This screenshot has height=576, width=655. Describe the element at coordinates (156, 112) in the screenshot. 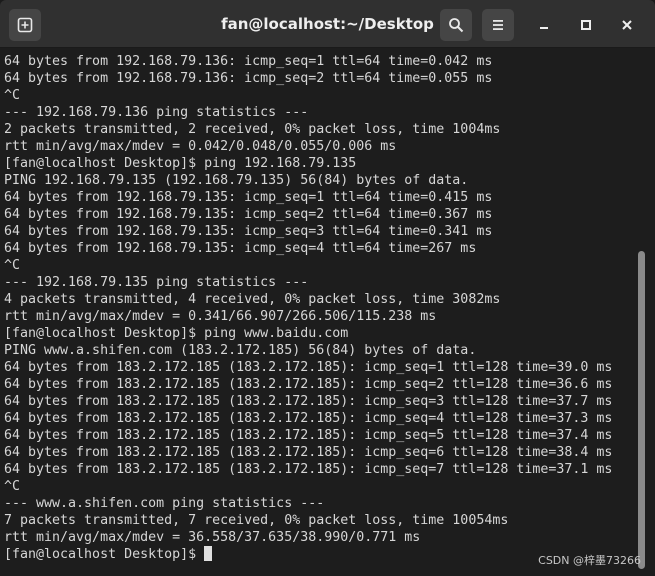

I see `terminal-line: --- 192.168.79.136 ping statistics ---` at that location.